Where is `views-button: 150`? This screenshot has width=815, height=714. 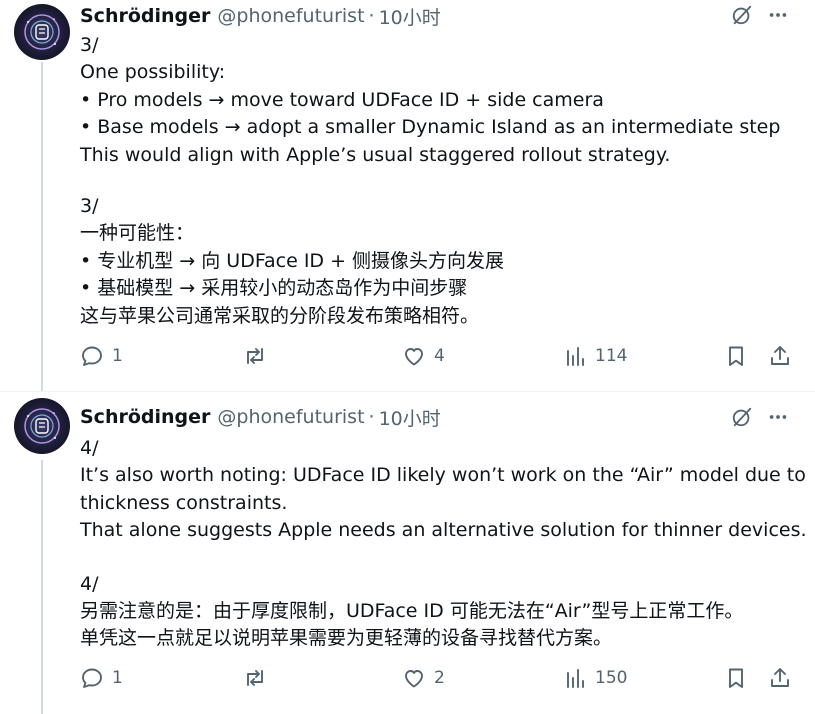
views-button: 150 is located at coordinates (596, 678).